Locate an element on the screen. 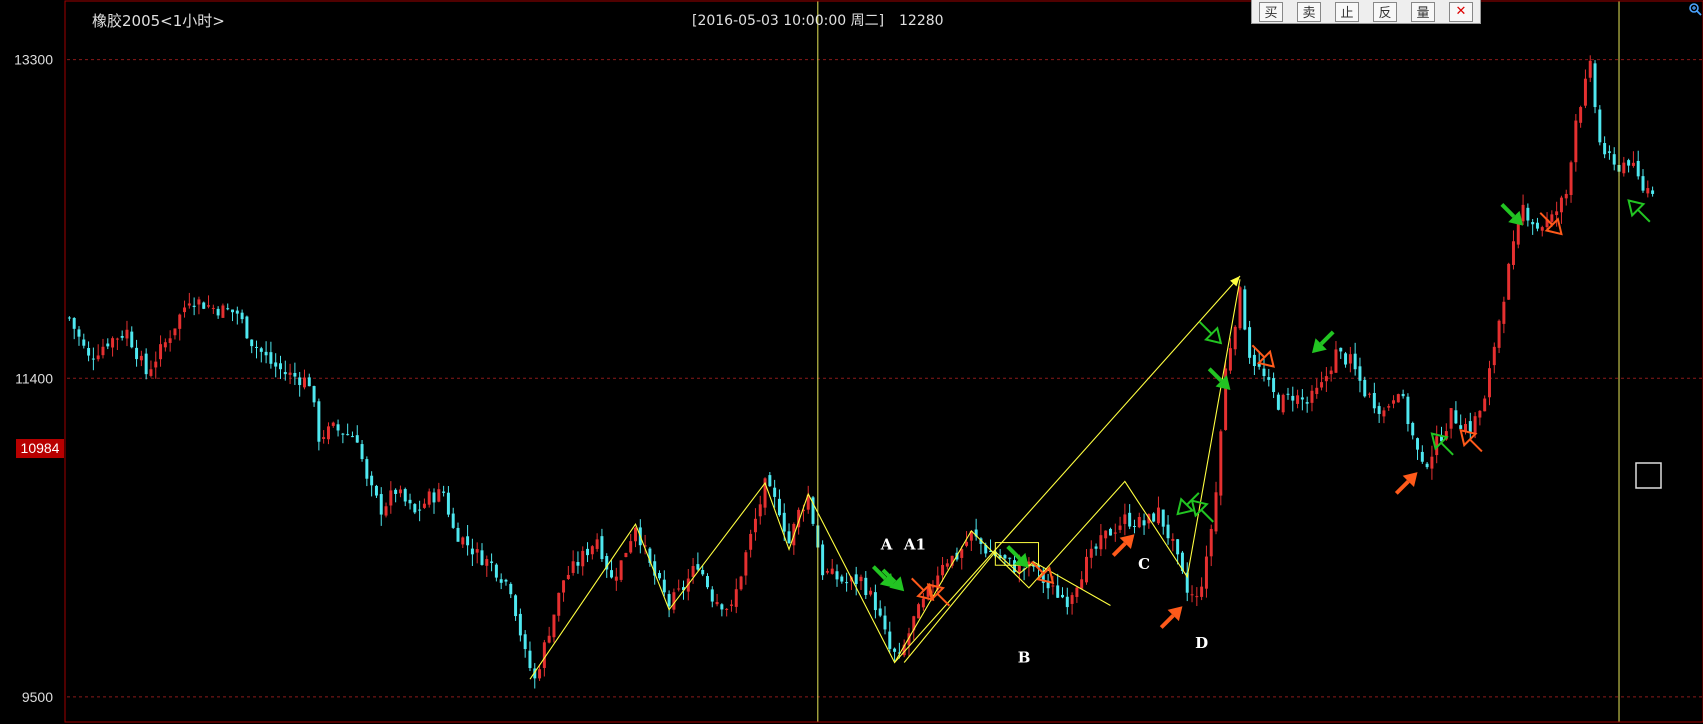 Image resolution: width=1703 pixels, height=724 pixels. zoom-icon is located at coordinates (1695, 9).